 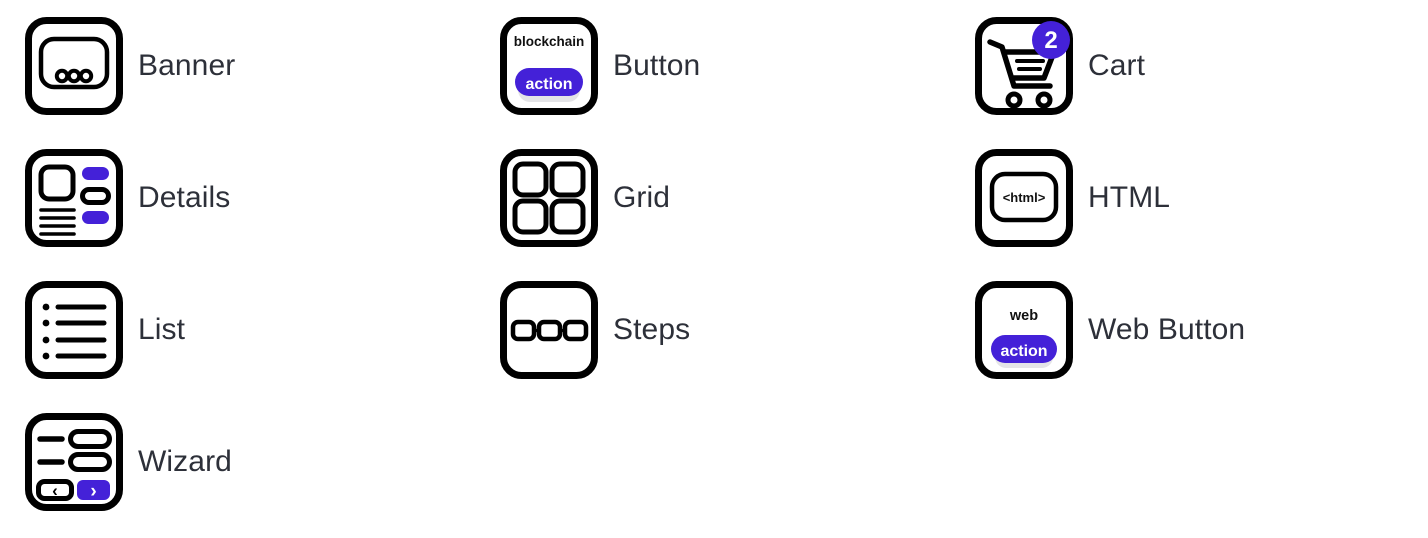 What do you see at coordinates (1024, 330) in the screenshot?
I see `web-button-icon: web action` at bounding box center [1024, 330].